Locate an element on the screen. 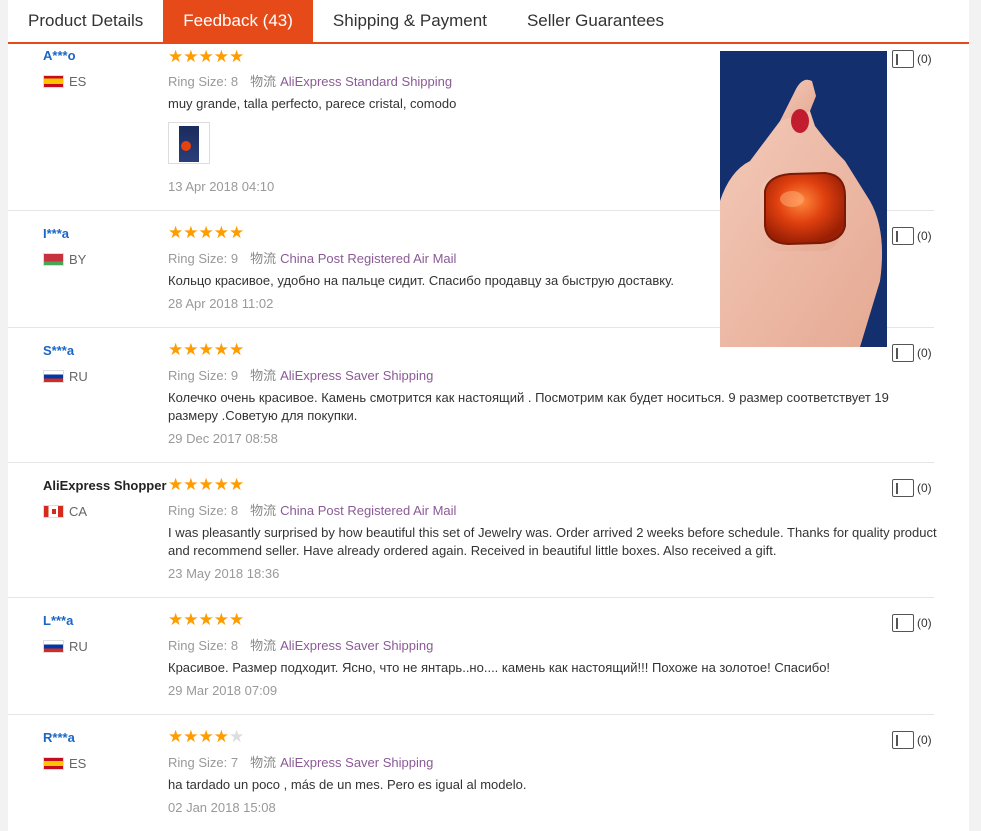  reviewer-name: R***a is located at coordinates (59, 737).